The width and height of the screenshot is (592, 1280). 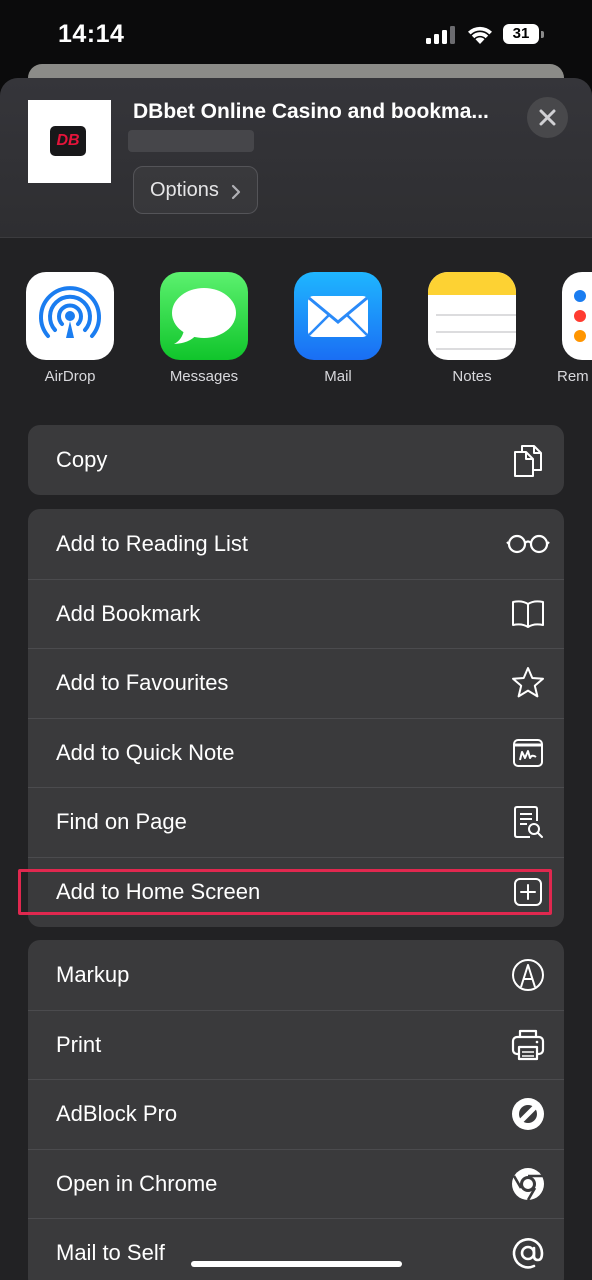 I want to click on home-indicator, so click(x=296, y=1264).